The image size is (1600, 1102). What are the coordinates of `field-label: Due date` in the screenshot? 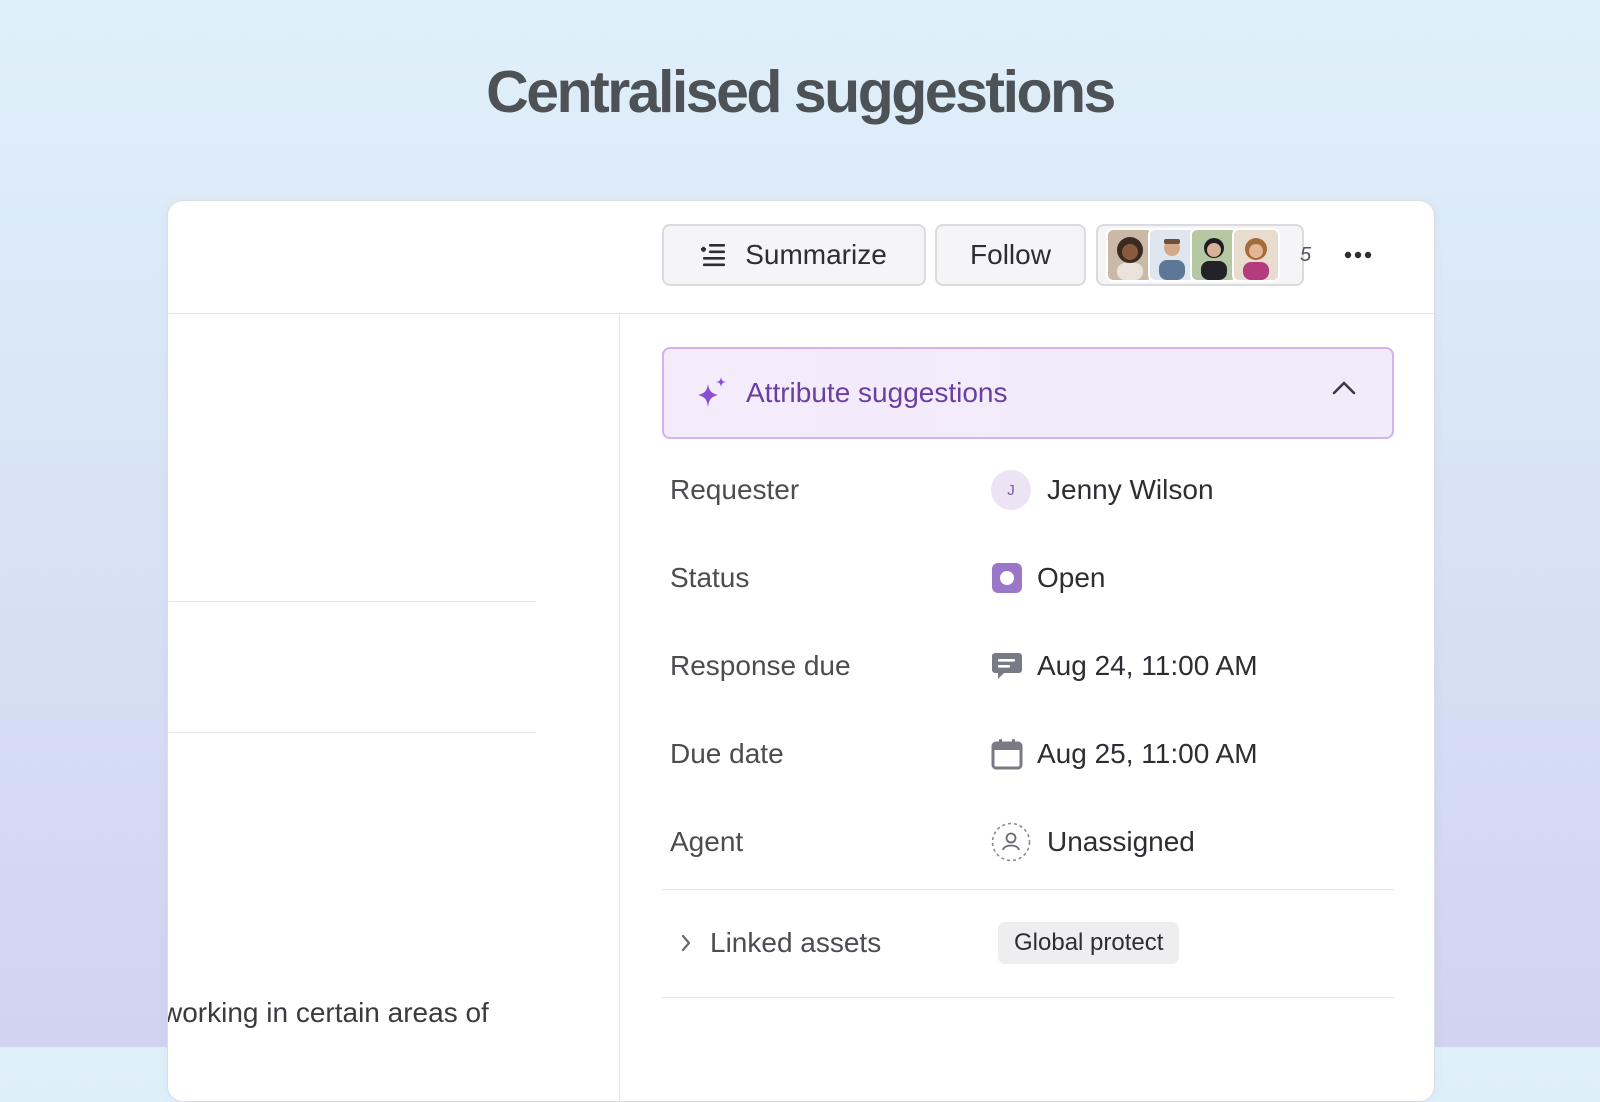 It's located at (727, 753).